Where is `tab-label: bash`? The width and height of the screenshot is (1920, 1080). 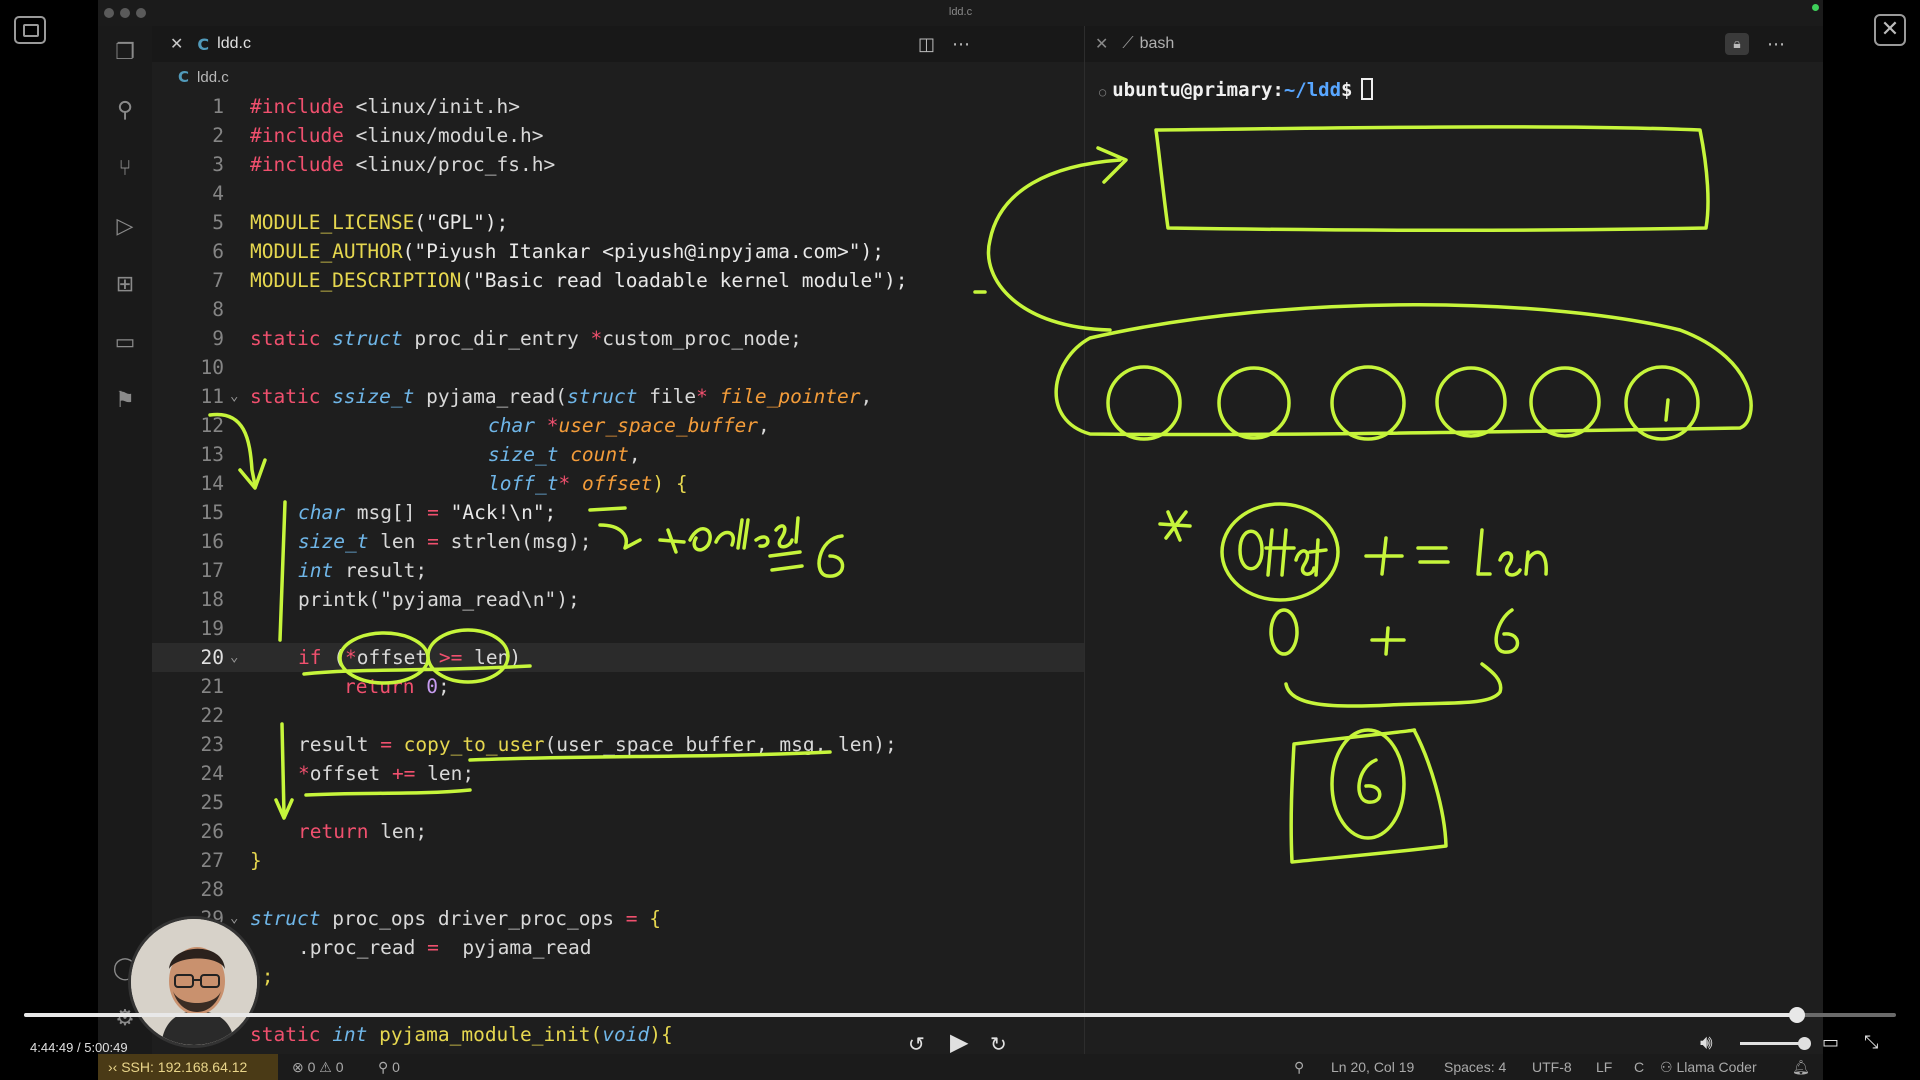 tab-label: bash is located at coordinates (1157, 43).